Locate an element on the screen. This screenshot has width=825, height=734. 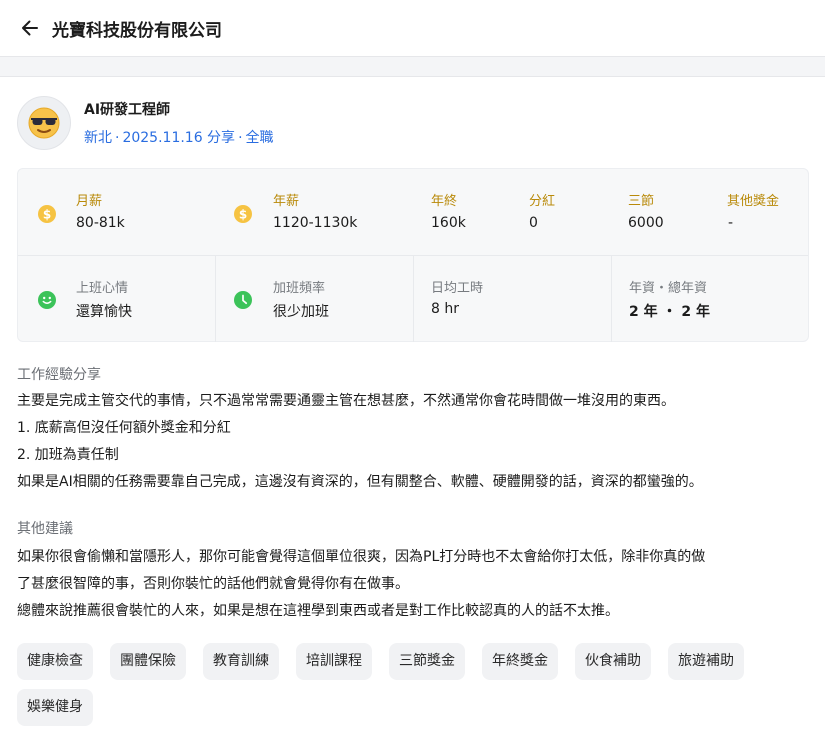
daily-hours-value: 8 hr is located at coordinates (445, 309).